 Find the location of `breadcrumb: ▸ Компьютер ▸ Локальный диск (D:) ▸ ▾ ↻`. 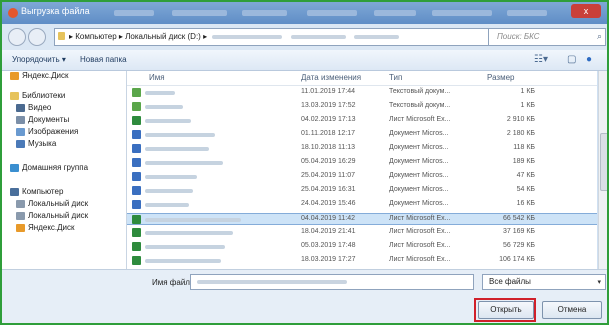

breadcrumb: ▸ Компьютер ▸ Локальный диск (D:) ▸ ▾ ↻ is located at coordinates (289, 37).